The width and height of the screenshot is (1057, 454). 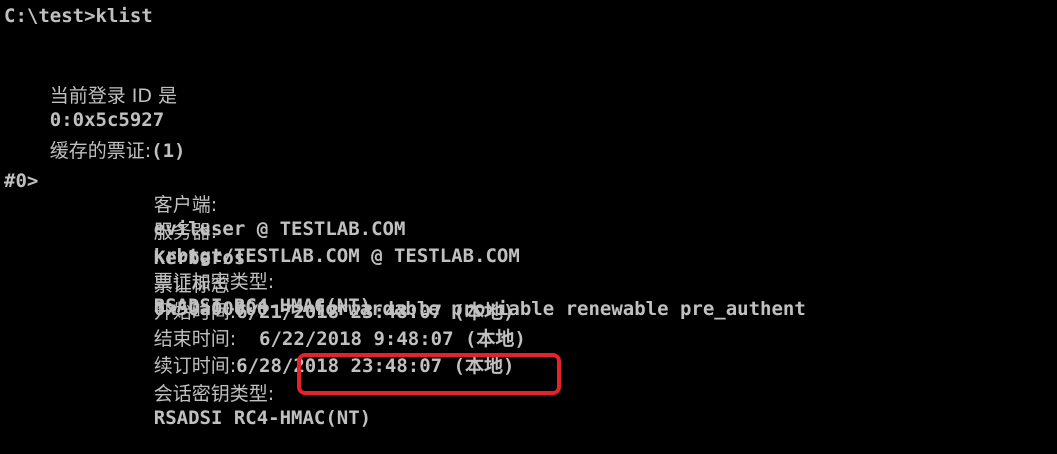 I want to click on session-key-label: 会话密钥类型:, so click(x=214, y=394).